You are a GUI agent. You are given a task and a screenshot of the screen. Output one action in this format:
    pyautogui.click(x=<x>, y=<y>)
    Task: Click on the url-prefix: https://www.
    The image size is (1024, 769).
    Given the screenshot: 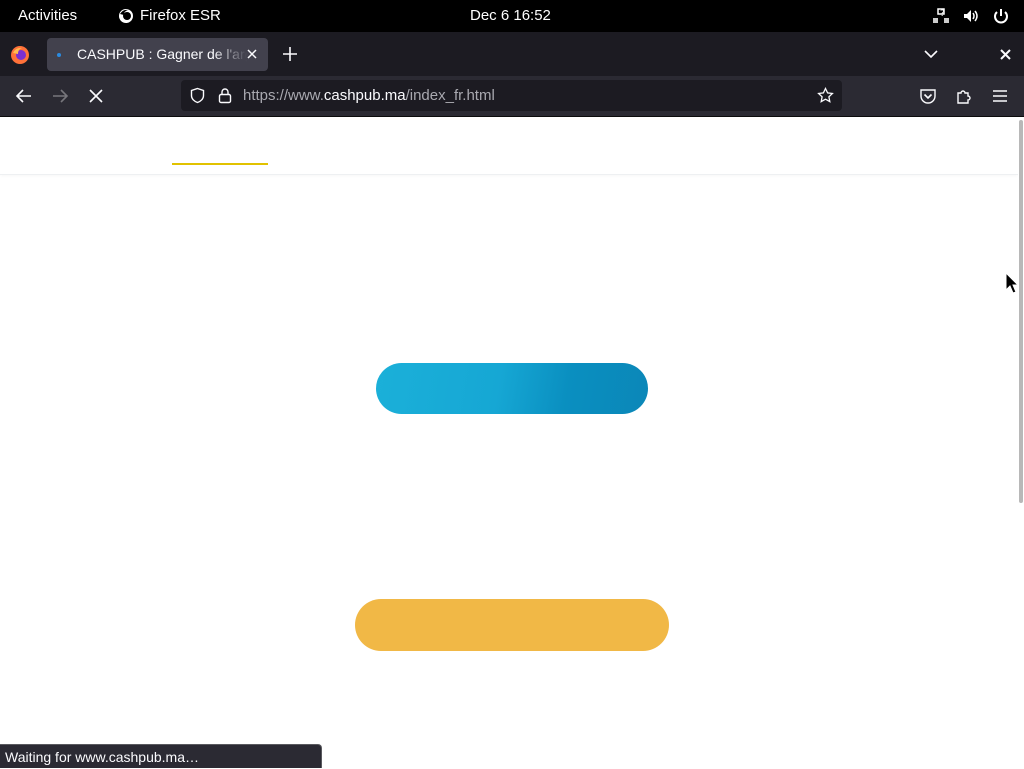 What is the action you would take?
    pyautogui.click(x=283, y=95)
    